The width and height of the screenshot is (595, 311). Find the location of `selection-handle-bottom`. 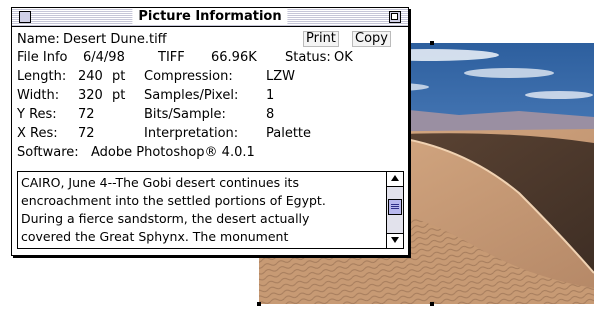

selection-handle-bottom is located at coordinates (432, 304).